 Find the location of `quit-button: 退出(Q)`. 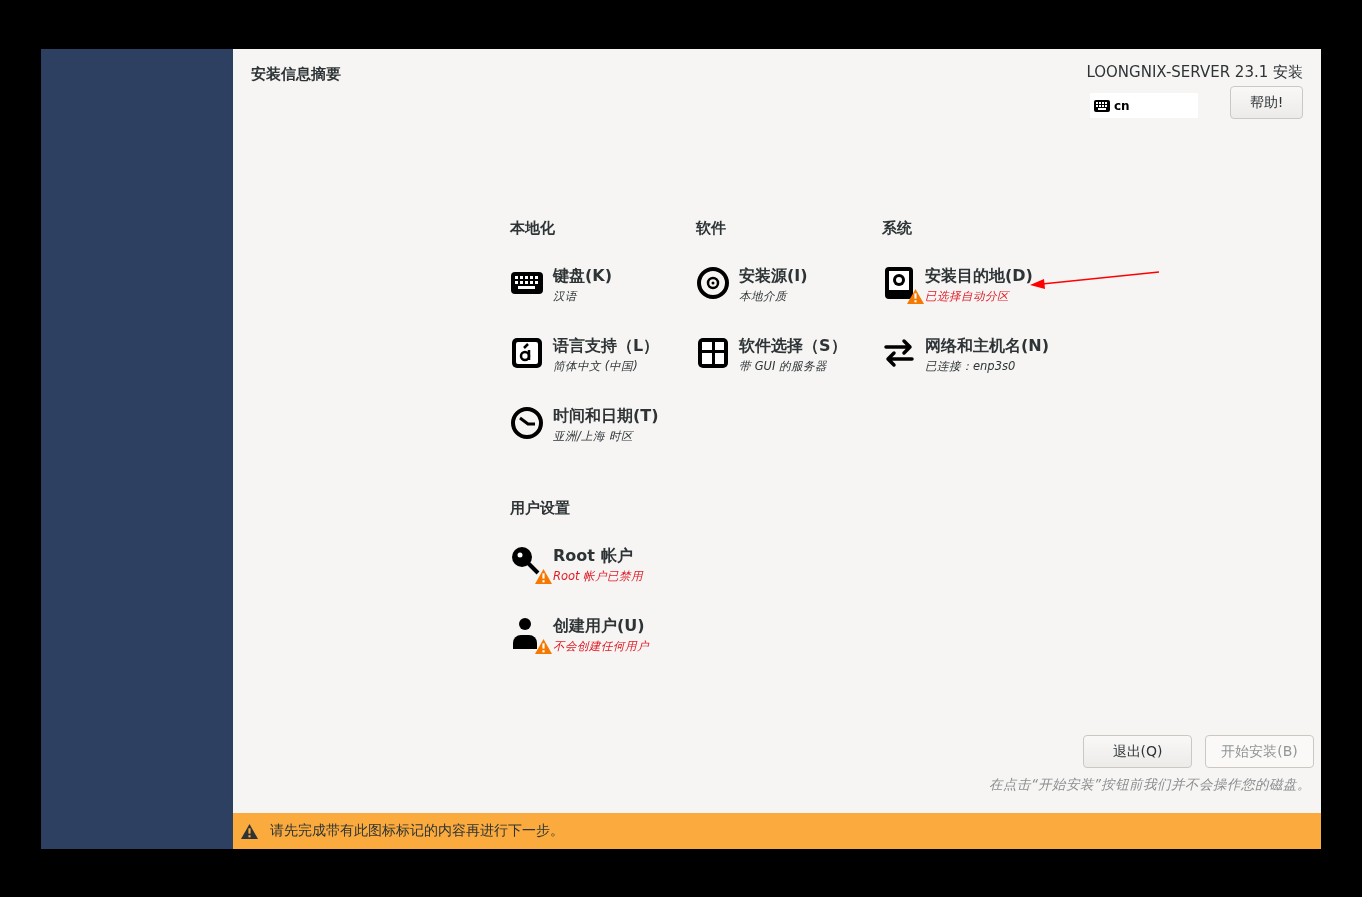

quit-button: 退出(Q) is located at coordinates (1137, 751).